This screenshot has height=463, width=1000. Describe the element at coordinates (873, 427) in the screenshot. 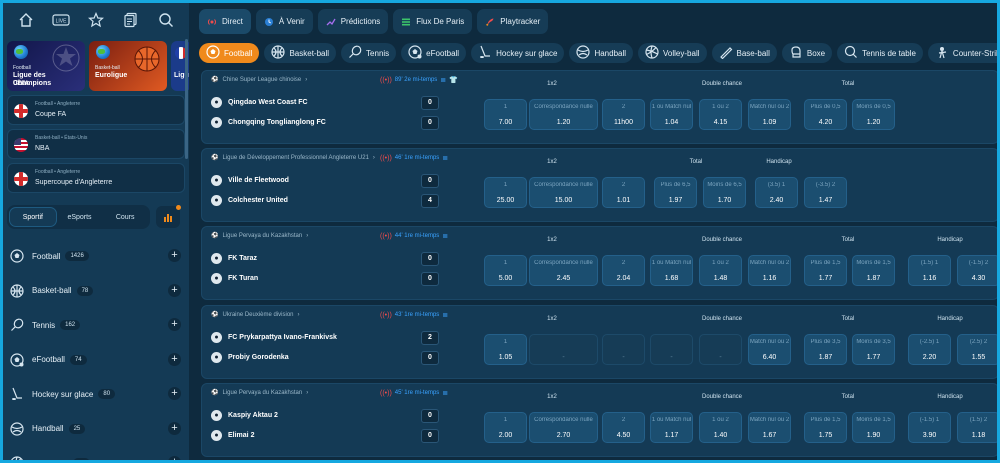

I see `odds-button: Moins de 1,5 1.90` at that location.